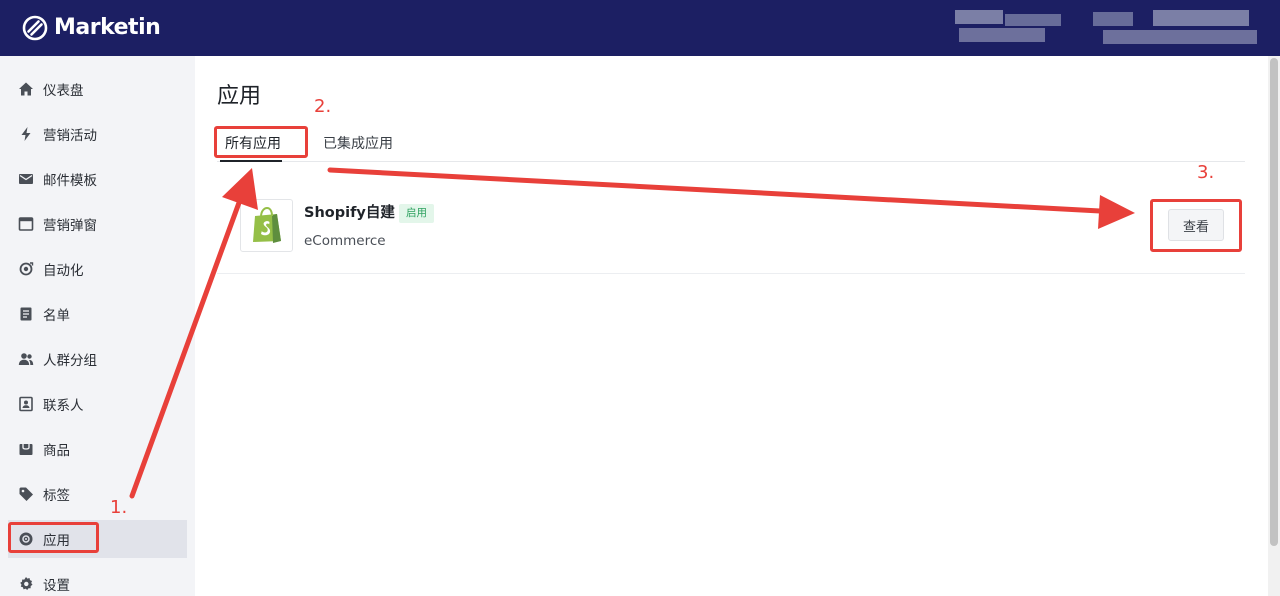 The image size is (1280, 596). I want to click on tab-all-apps: 所有应用, so click(253, 144).